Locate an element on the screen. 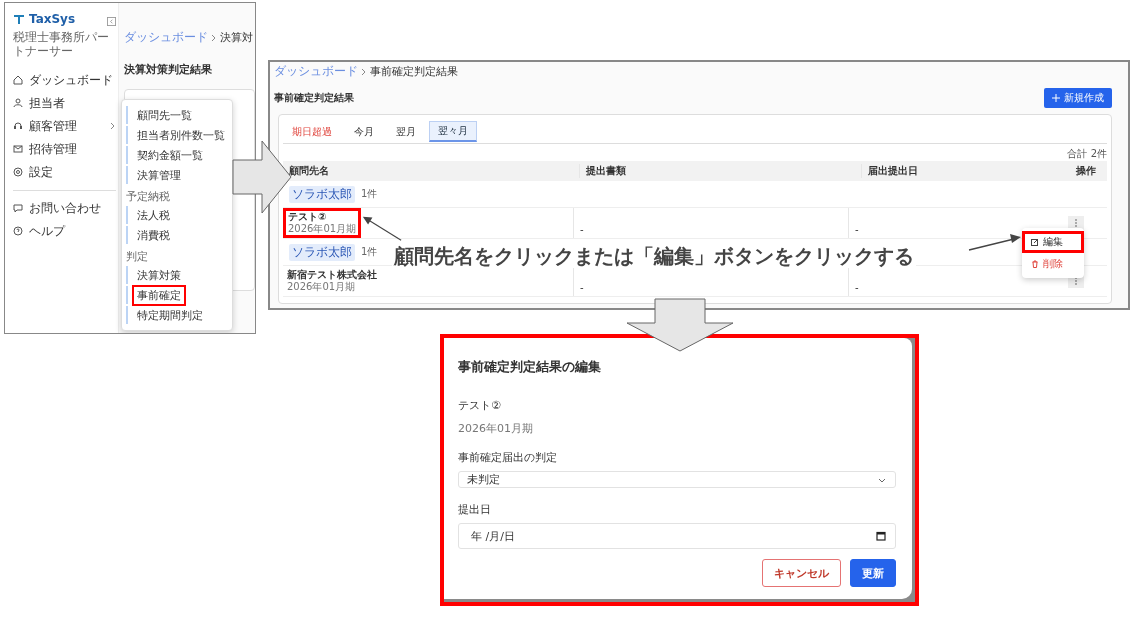  menu-item: 担当者別件数一覧 is located at coordinates (179, 135).